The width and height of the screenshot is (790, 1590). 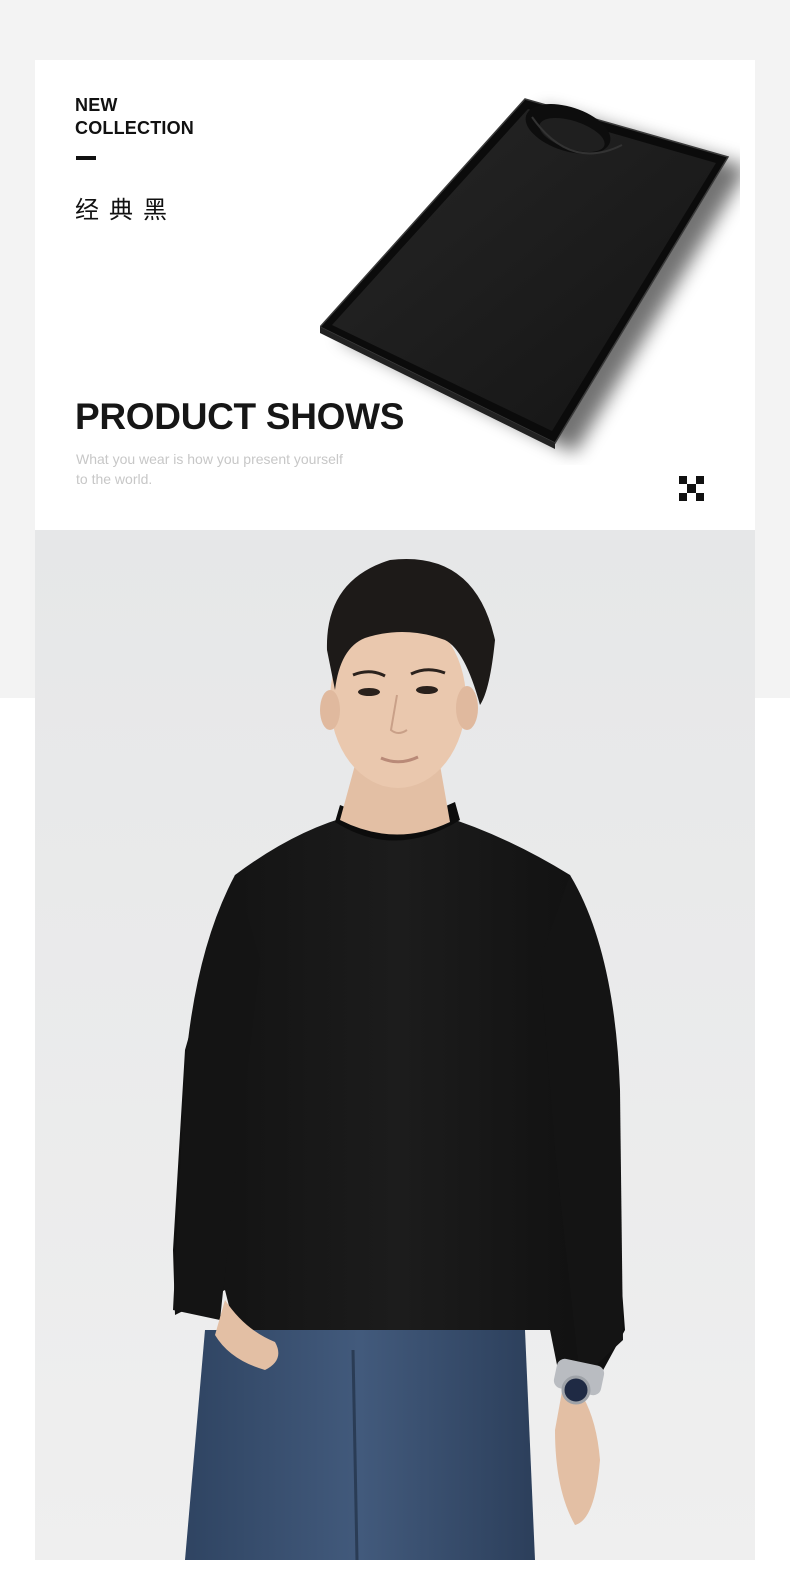 What do you see at coordinates (126, 210) in the screenshot?
I see `chinese-title: 经典黑` at bounding box center [126, 210].